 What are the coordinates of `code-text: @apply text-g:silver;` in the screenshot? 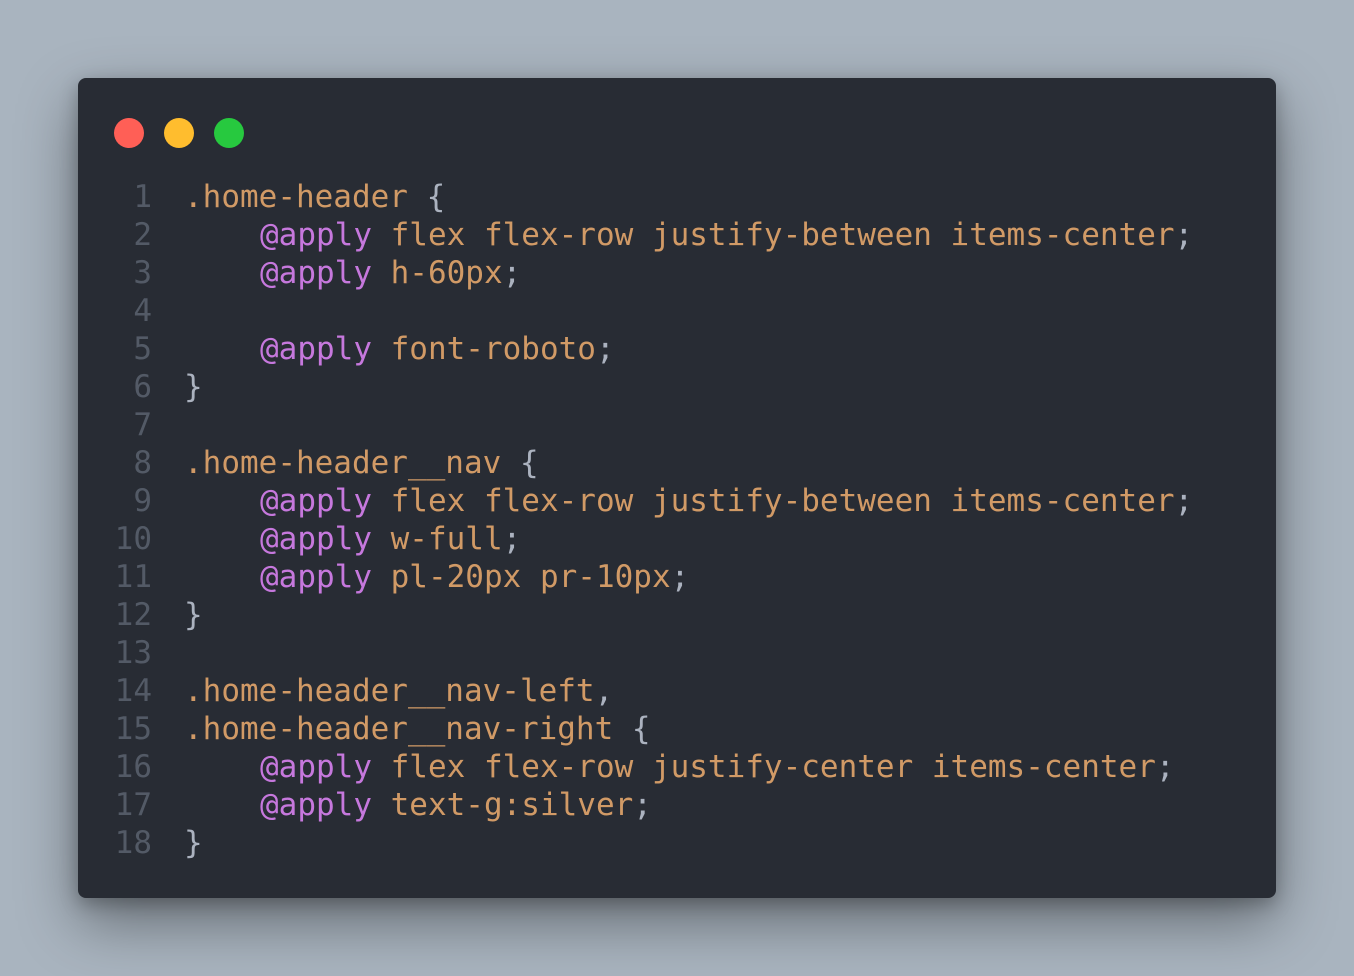 It's located at (418, 805).